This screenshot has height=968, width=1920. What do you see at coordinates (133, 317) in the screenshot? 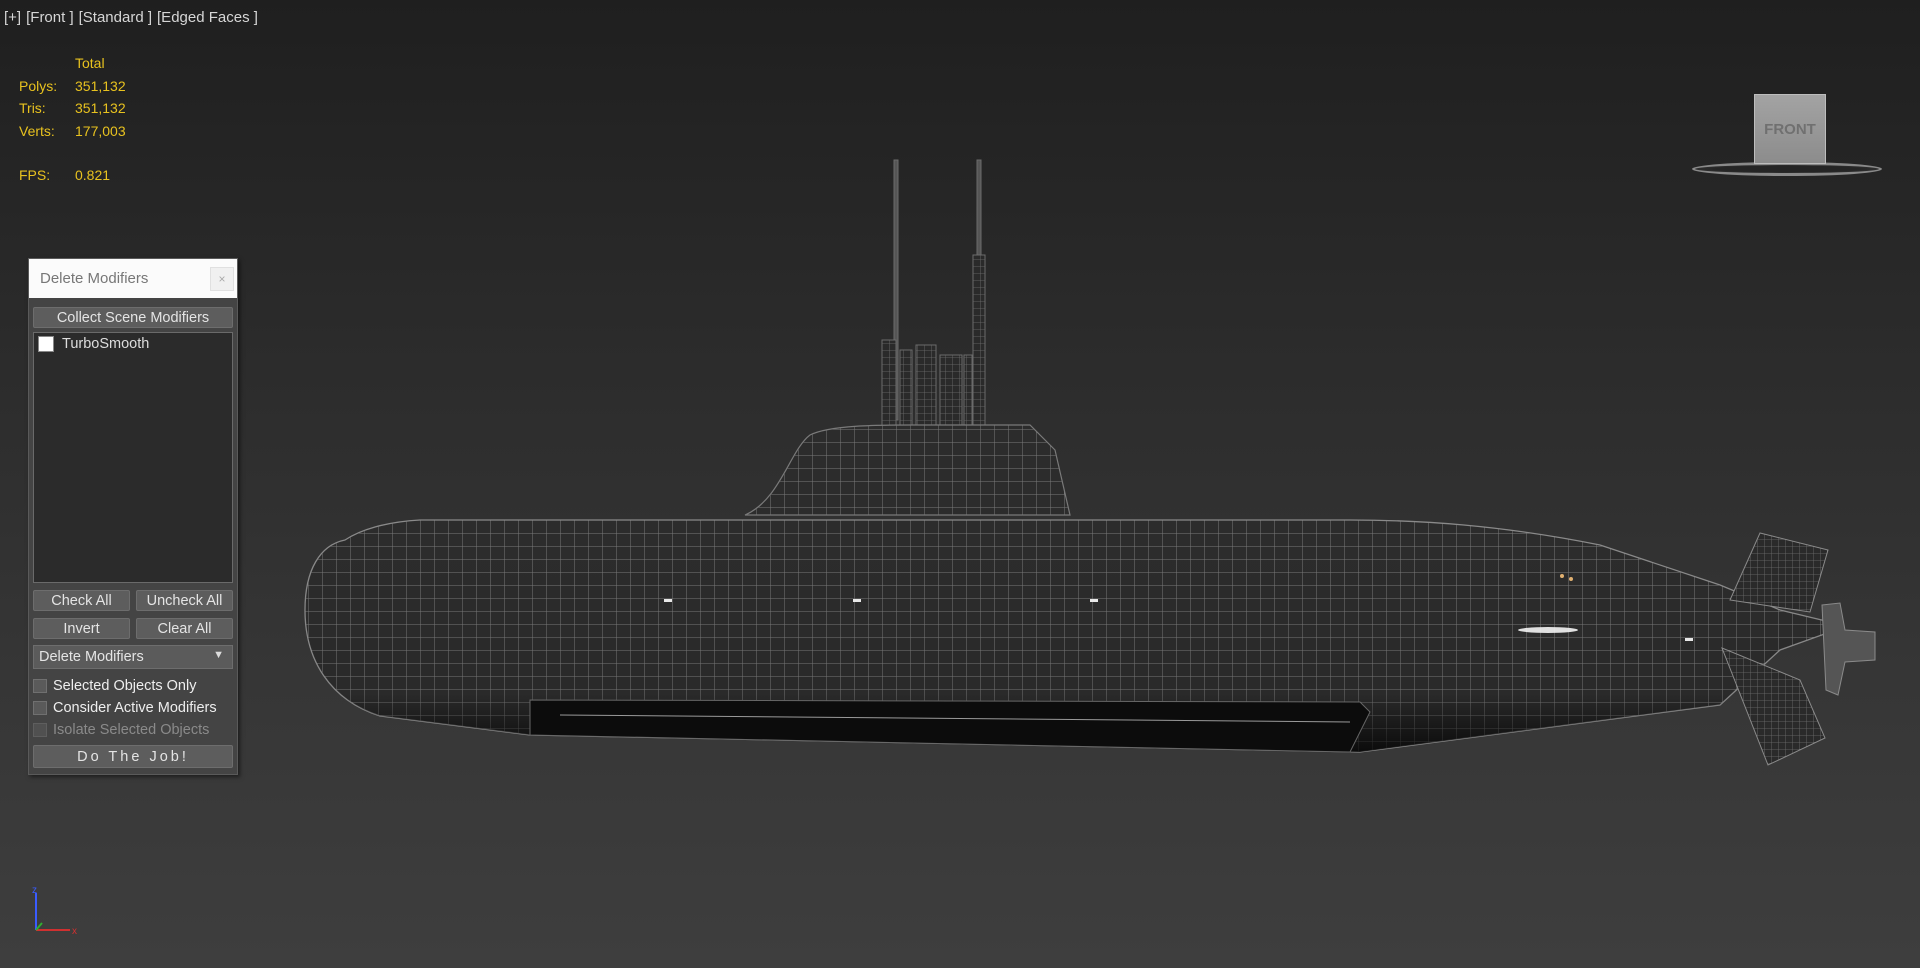
I see `collect-scene-modifiers-button: Collect Scene Modifiers` at bounding box center [133, 317].